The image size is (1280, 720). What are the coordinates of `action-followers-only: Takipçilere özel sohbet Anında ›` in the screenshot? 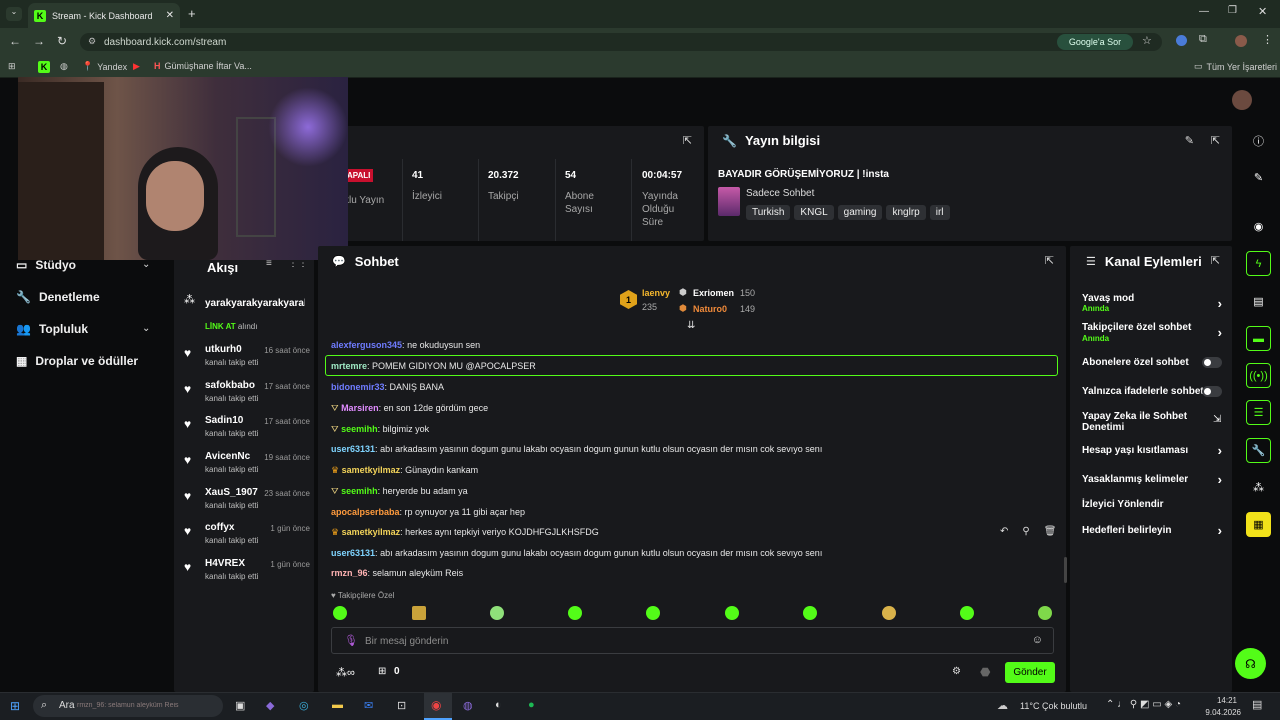 It's located at (1153, 332).